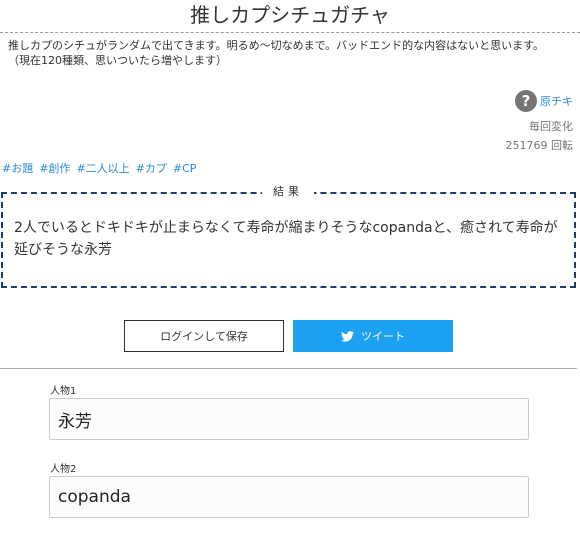 The width and height of the screenshot is (580, 535). Describe the element at coordinates (383, 336) in the screenshot. I see `tweet-label: ツイート` at that location.